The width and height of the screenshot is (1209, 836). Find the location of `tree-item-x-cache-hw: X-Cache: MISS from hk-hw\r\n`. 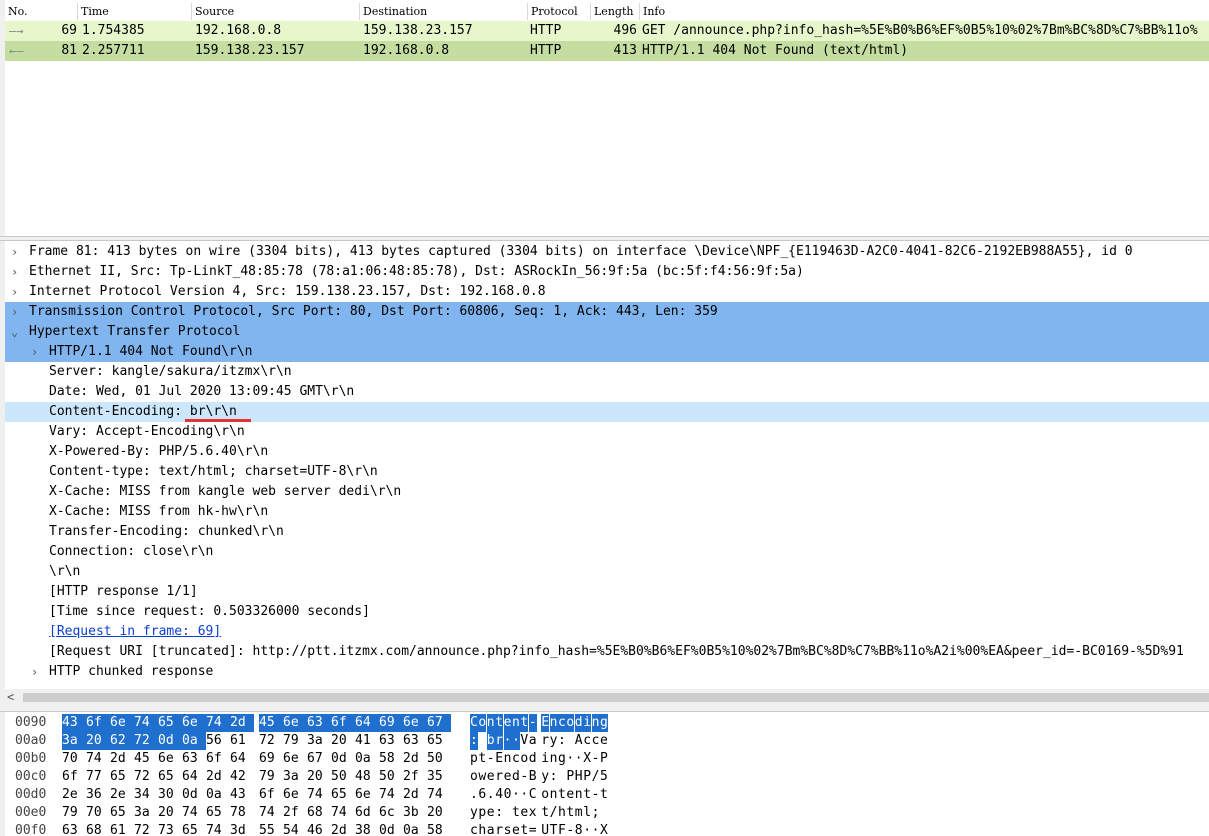

tree-item-x-cache-hw: X-Cache: MISS from hk-hw\r\n is located at coordinates (607, 512).